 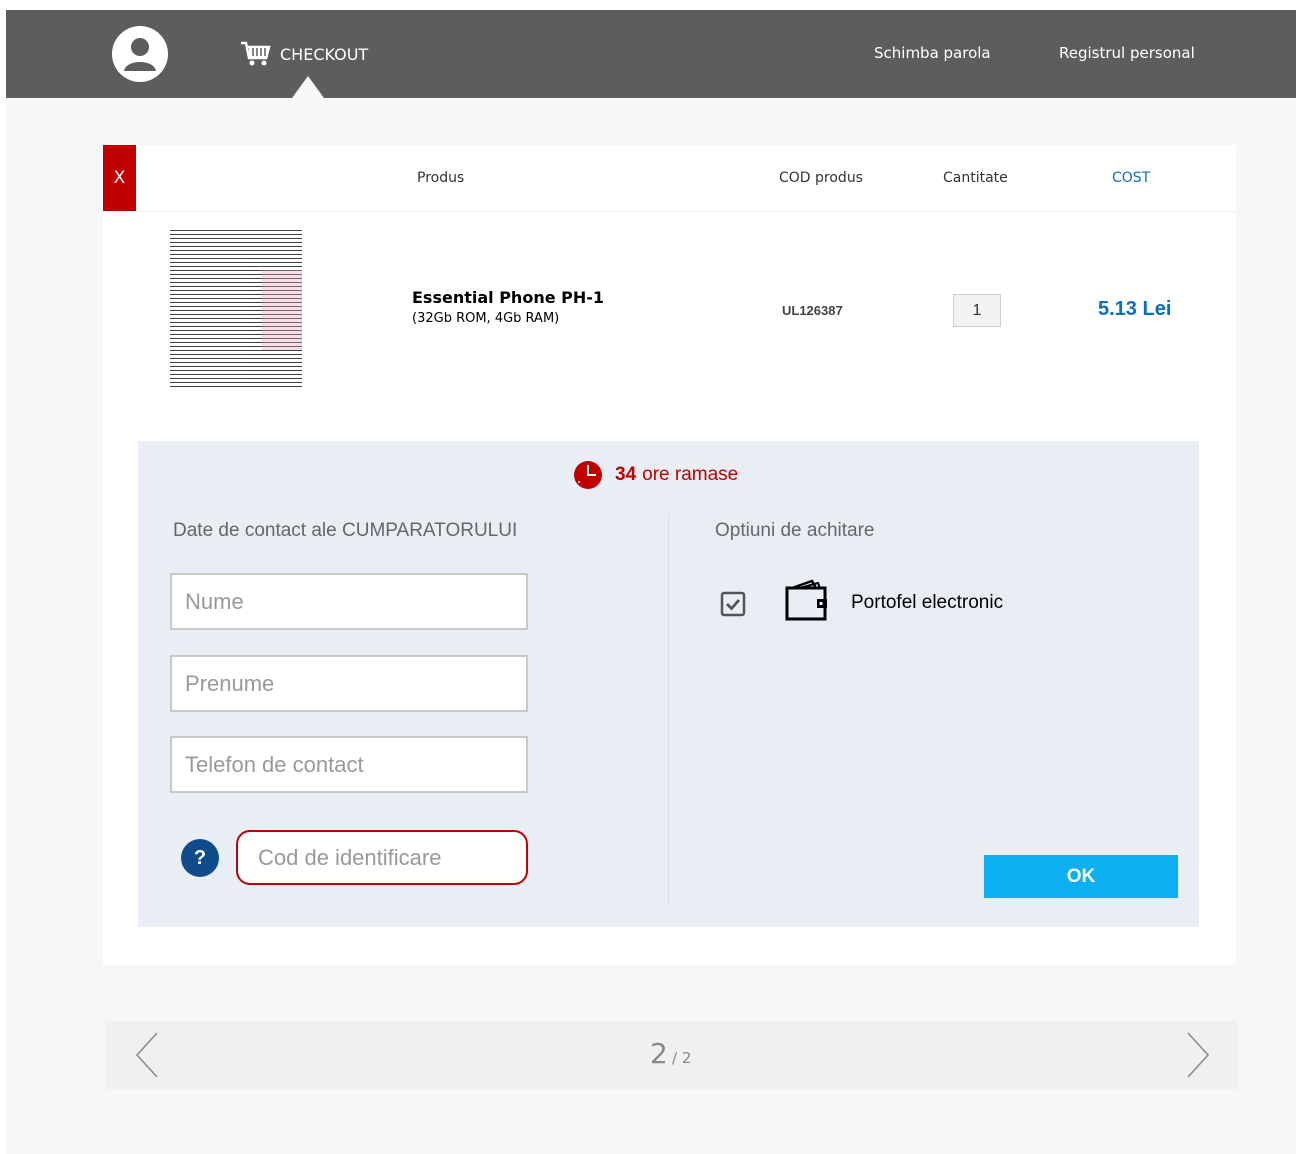 I want to click on product-code: UL126387, so click(x=812, y=310).